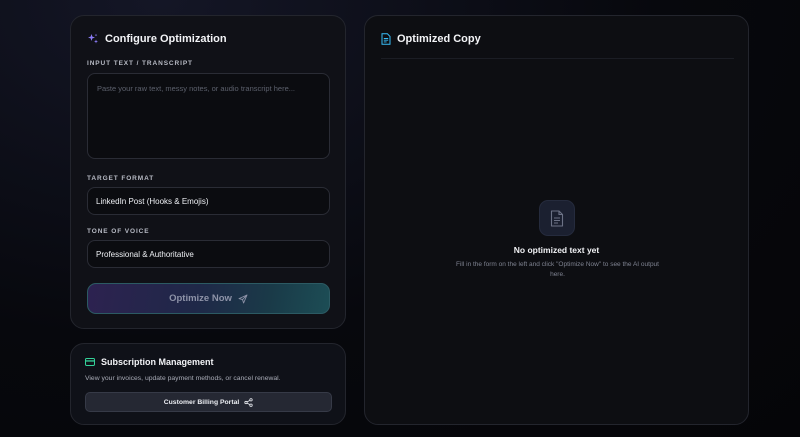 The width and height of the screenshot is (800, 437). What do you see at coordinates (140, 63) in the screenshot?
I see `input-text-label: INPUT TEXT / TRANSCRIPT` at bounding box center [140, 63].